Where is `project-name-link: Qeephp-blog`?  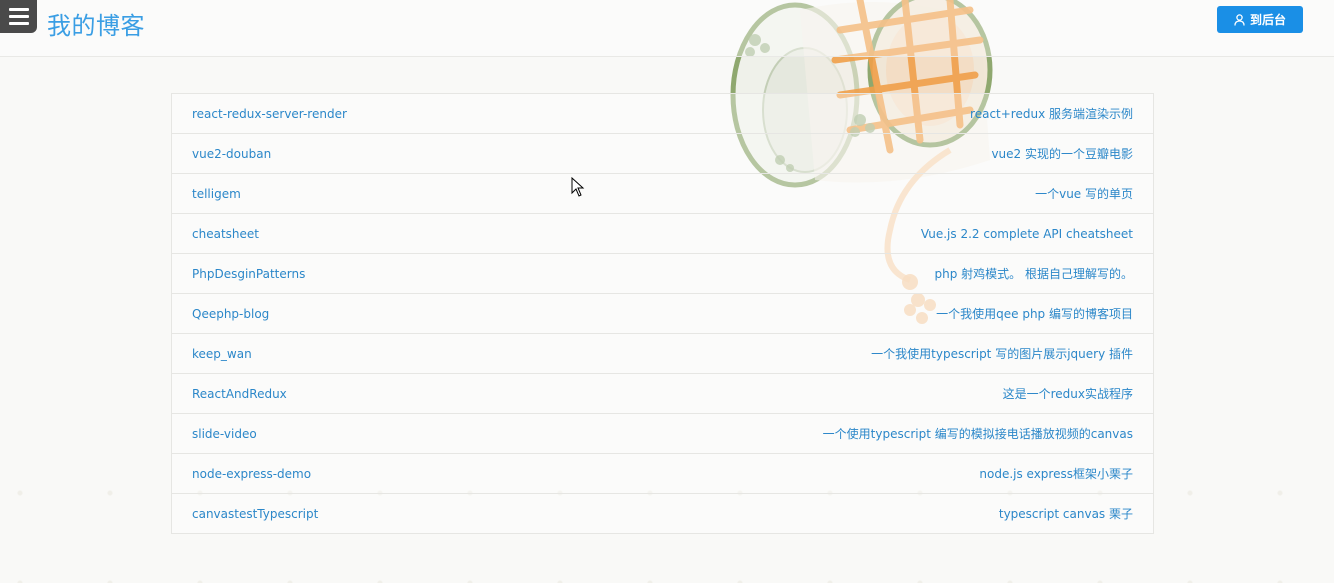
project-name-link: Qeephp-blog is located at coordinates (230, 314).